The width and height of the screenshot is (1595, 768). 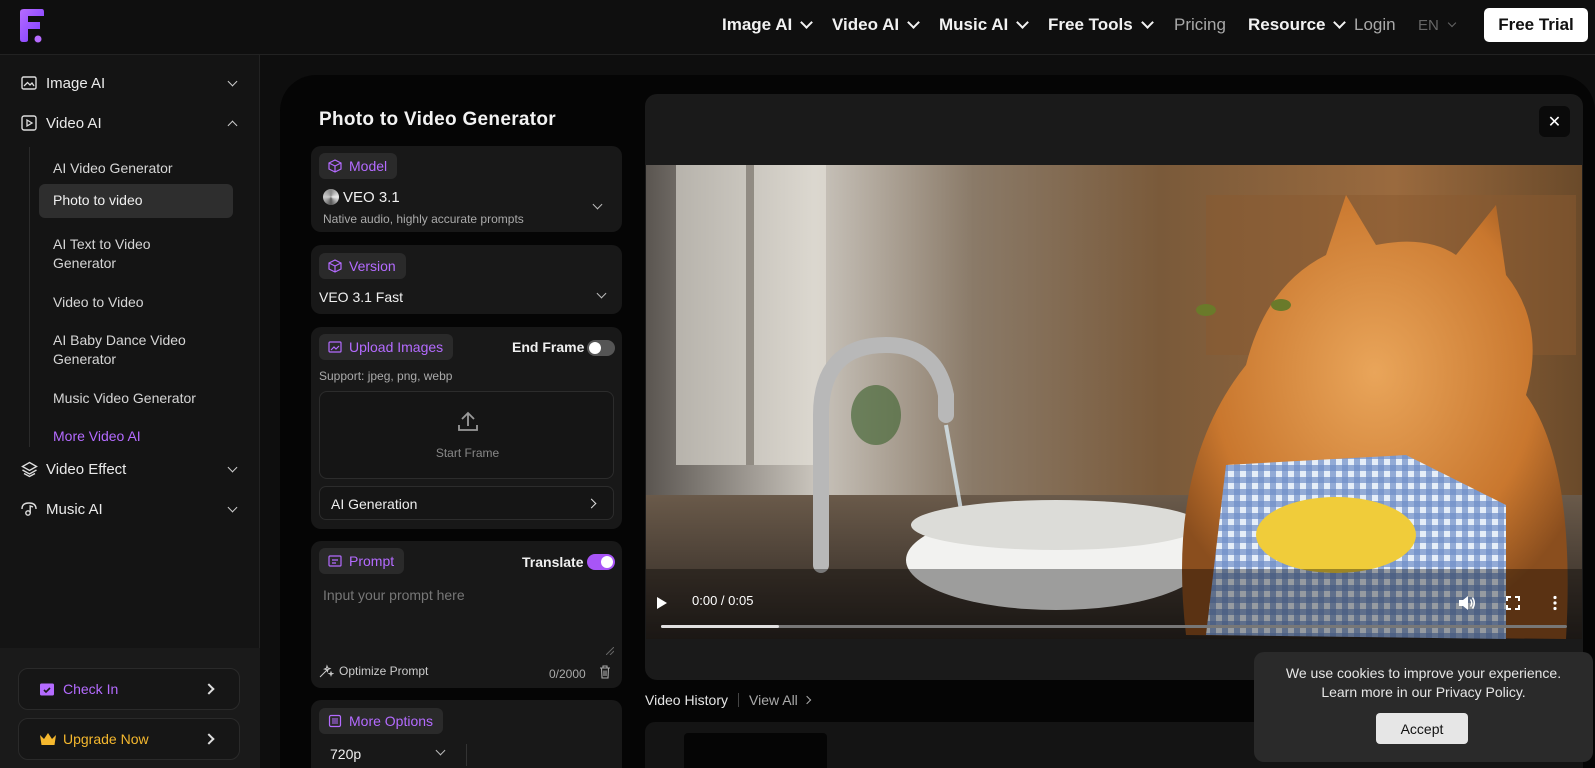 I want to click on edit-icon, so click(x=335, y=561).